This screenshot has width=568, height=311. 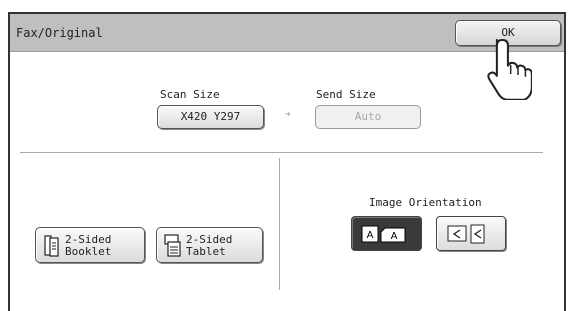 I want to click on scan-size-label: Scan Size, so click(x=190, y=94).